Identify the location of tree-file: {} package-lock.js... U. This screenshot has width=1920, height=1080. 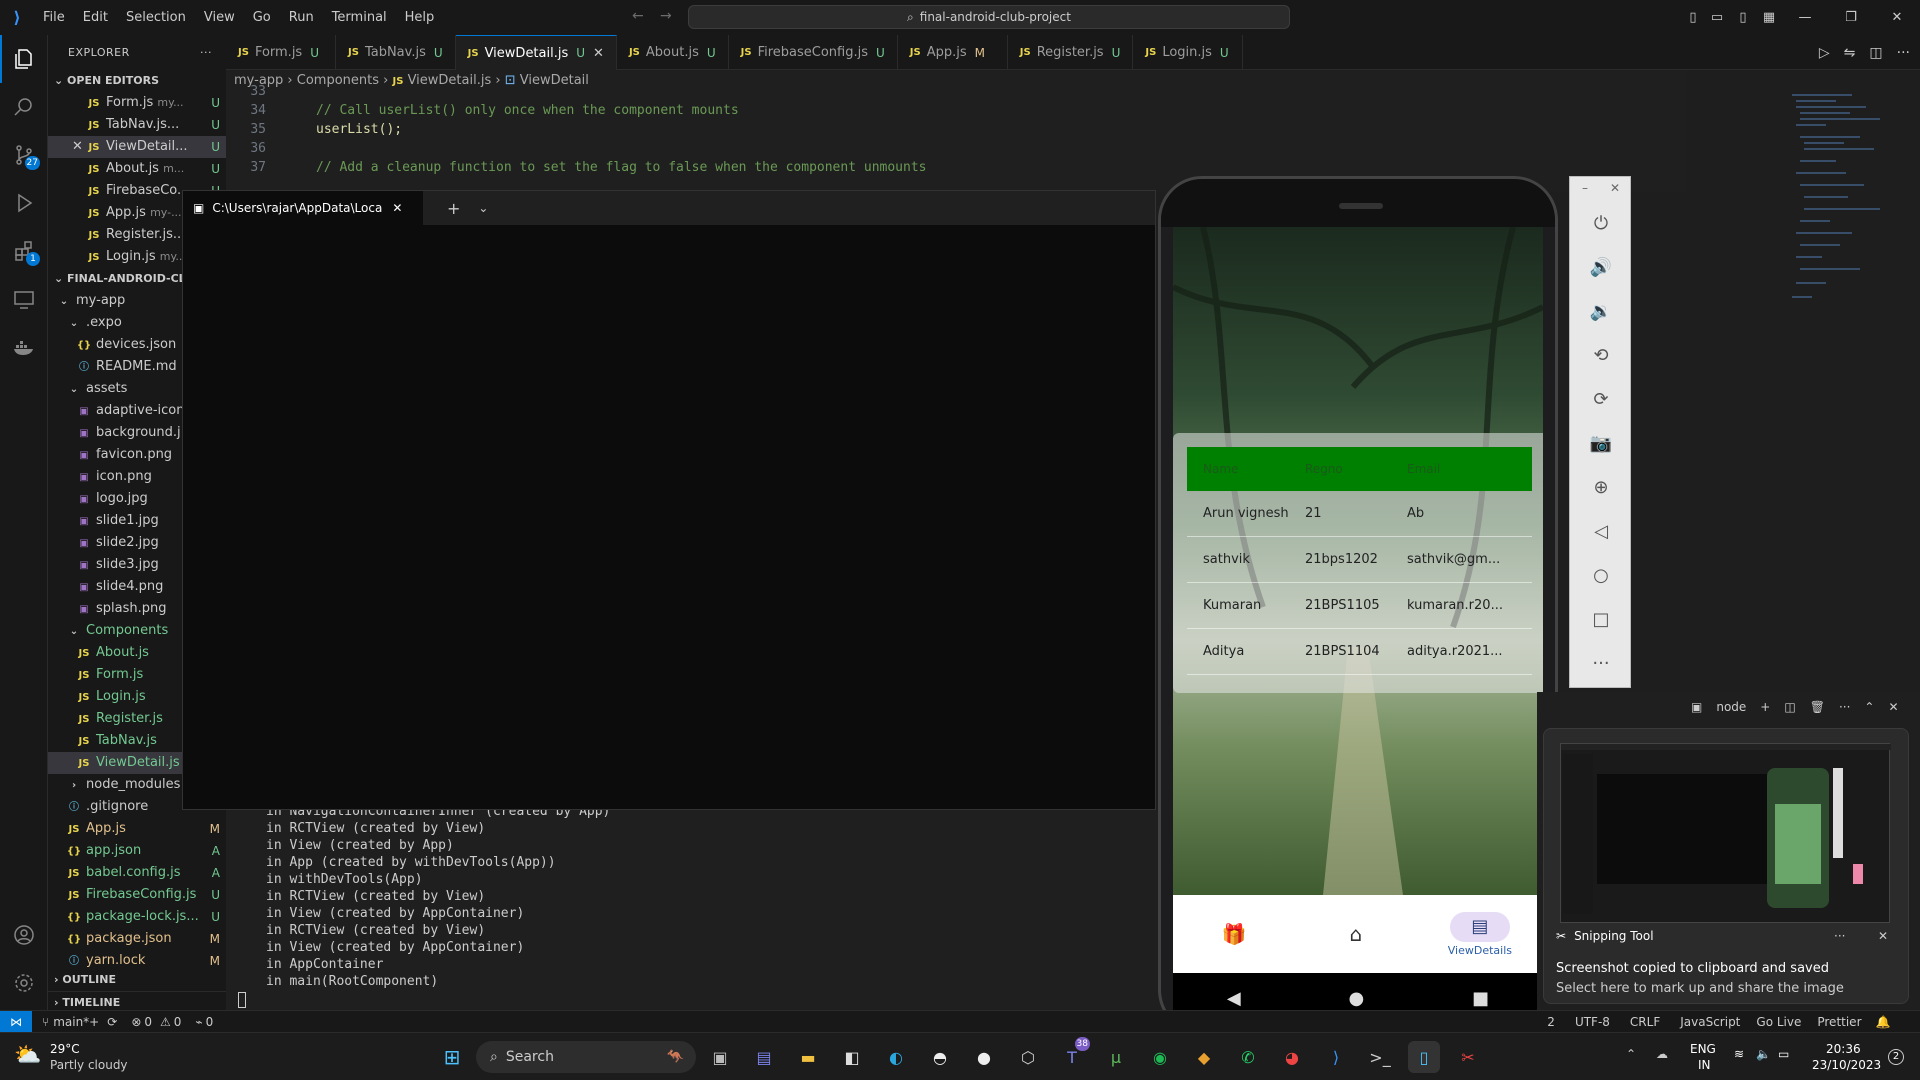
(137, 917).